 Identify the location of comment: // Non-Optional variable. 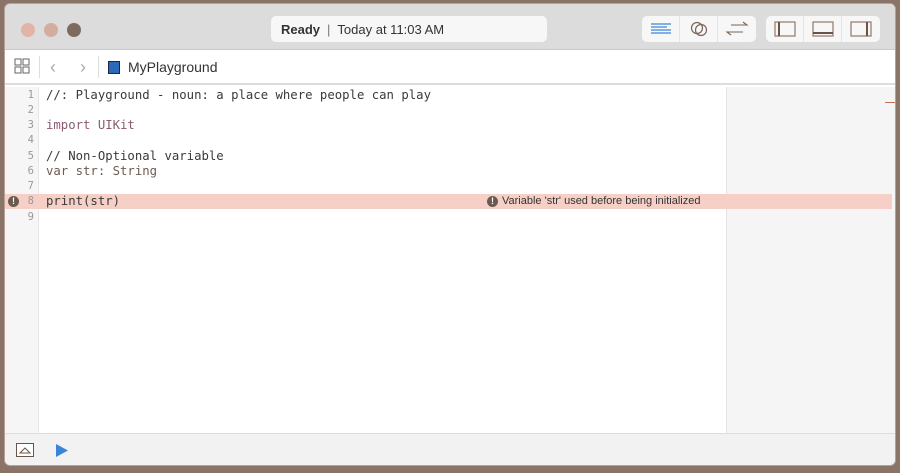
(135, 156).